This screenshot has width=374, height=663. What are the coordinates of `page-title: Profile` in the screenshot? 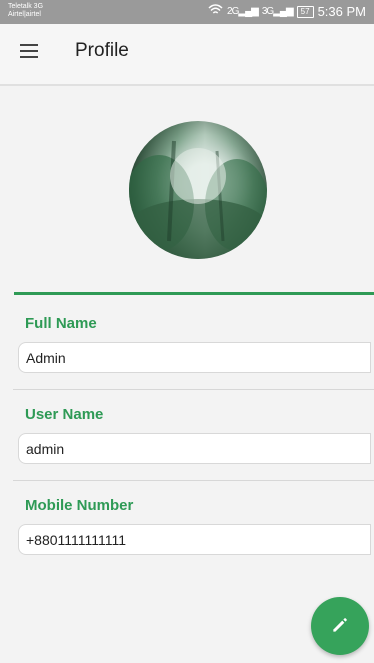 It's located at (102, 50).